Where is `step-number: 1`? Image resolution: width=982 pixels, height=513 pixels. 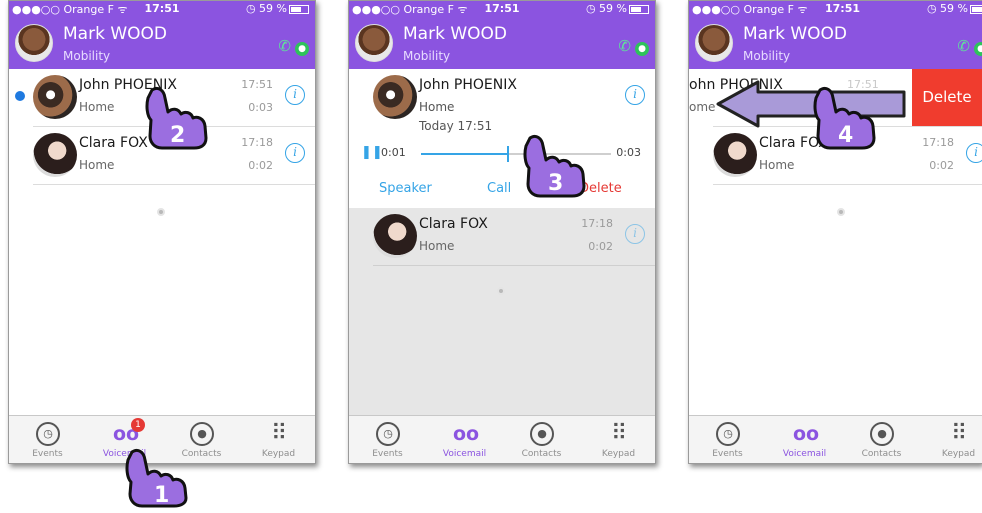
step-number: 1 is located at coordinates (161, 495).